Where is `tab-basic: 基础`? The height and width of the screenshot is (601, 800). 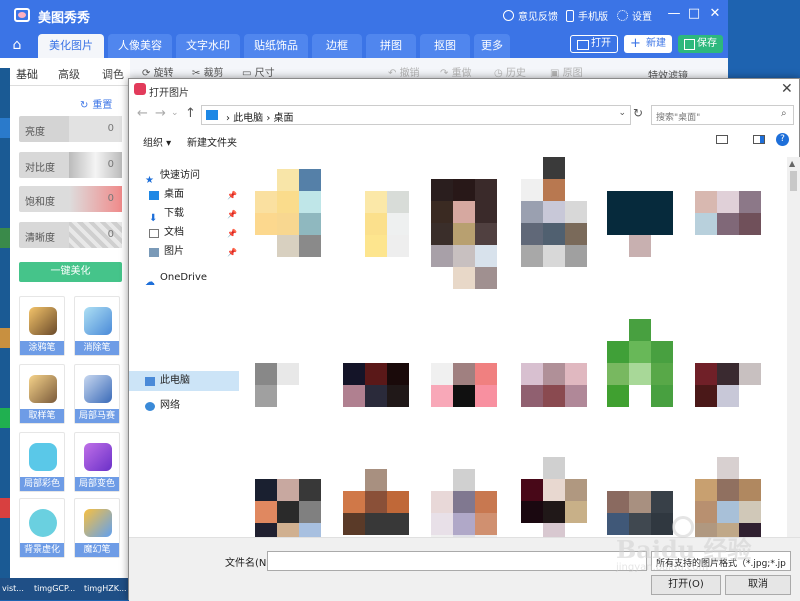 tab-basic: 基础 is located at coordinates (27, 74).